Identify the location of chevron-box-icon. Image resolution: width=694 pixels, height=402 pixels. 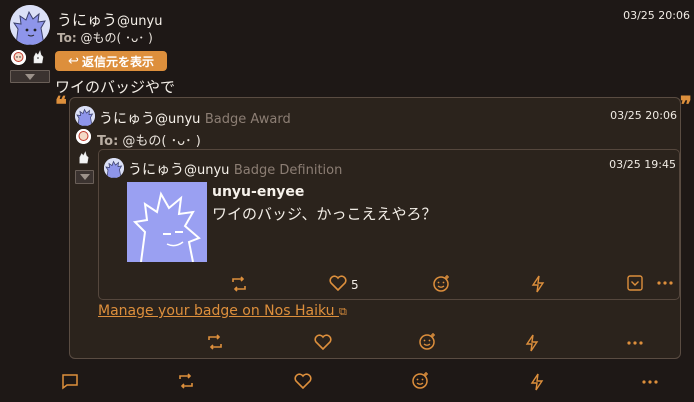
(635, 283).